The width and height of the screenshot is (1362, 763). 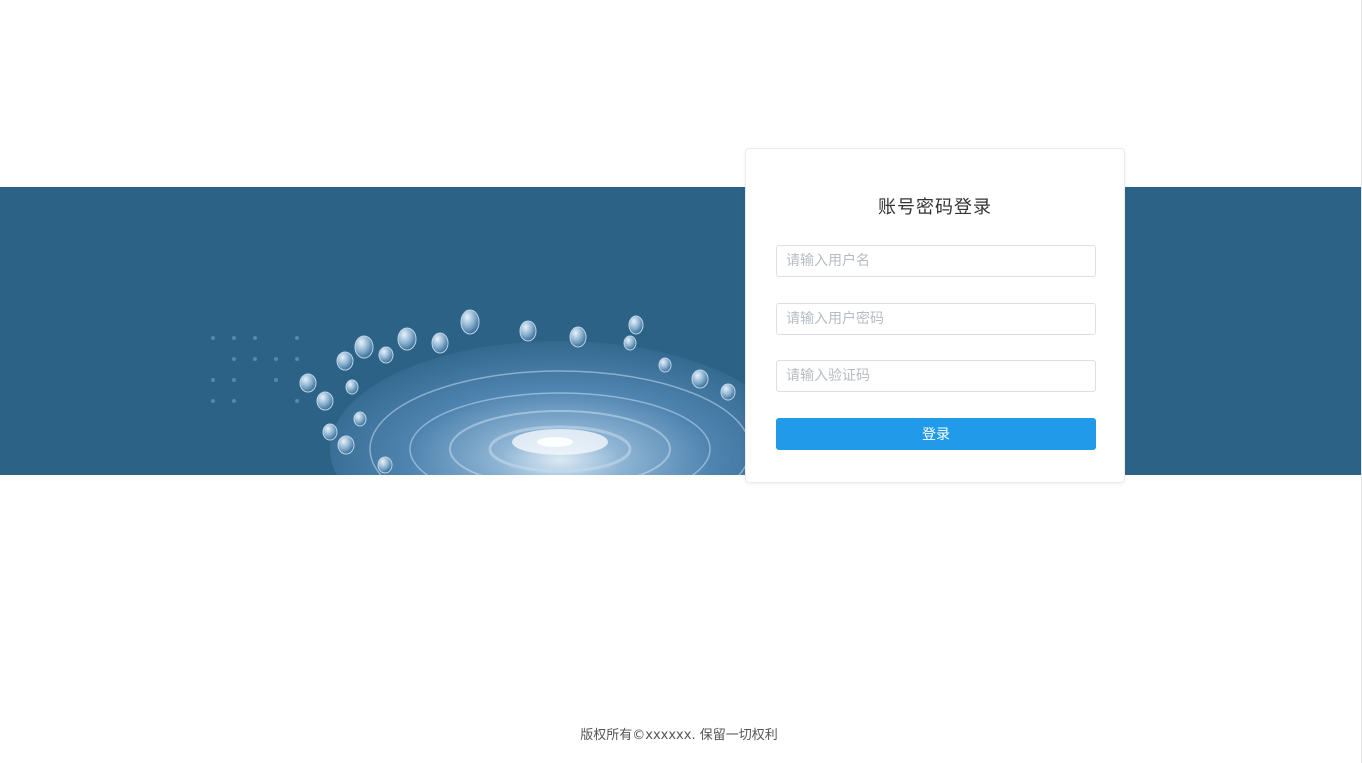 I want to click on page-footer: 版权所有©xxxxxx. 保留一切权利, so click(x=681, y=733).